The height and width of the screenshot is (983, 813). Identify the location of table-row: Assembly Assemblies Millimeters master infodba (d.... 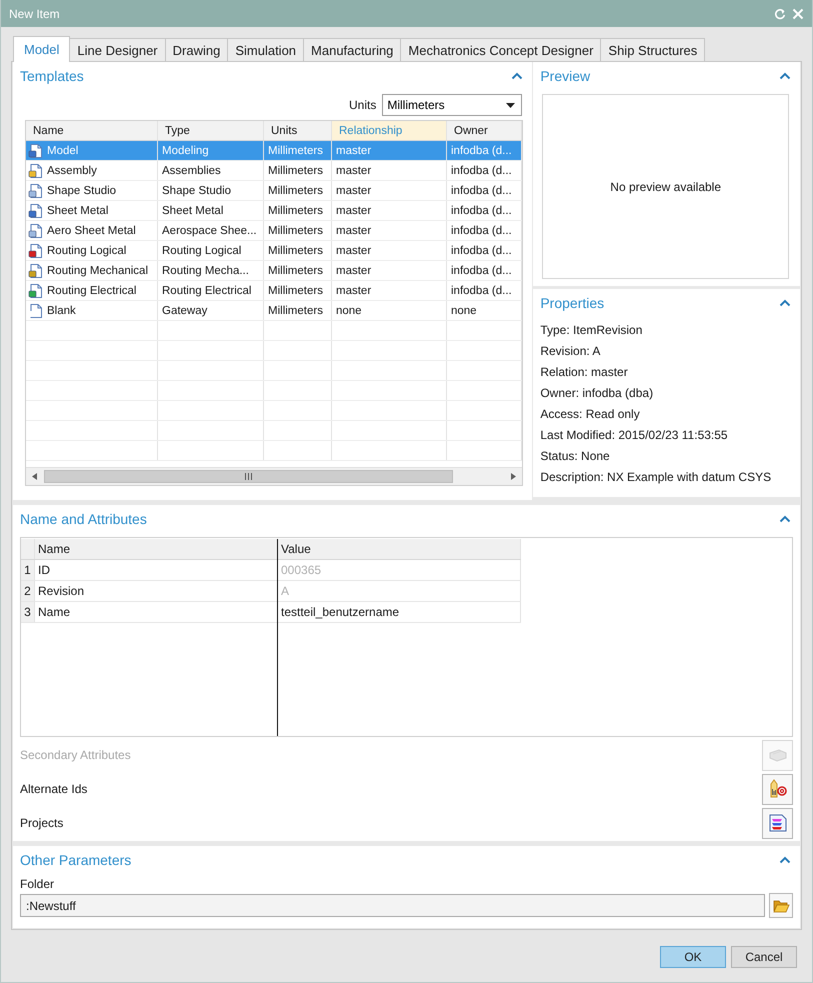
(274, 171).